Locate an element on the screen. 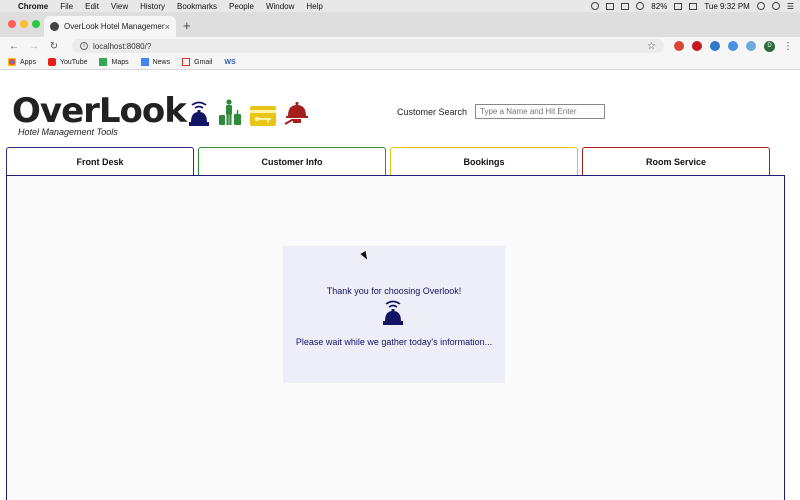 The height and width of the screenshot is (500, 800). extension-blue-icon is located at coordinates (733, 46).